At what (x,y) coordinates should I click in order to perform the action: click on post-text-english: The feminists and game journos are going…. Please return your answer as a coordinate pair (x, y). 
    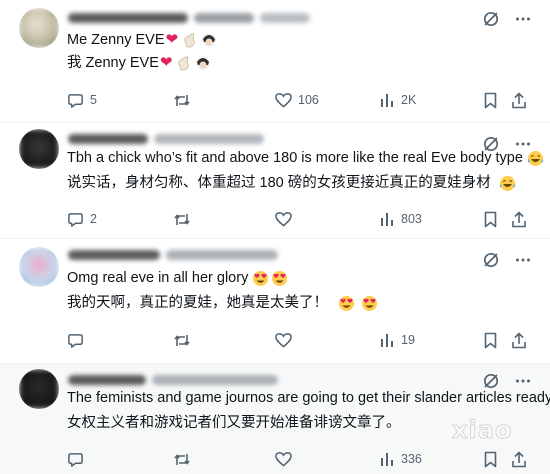
    Looking at the image, I should click on (308, 398).